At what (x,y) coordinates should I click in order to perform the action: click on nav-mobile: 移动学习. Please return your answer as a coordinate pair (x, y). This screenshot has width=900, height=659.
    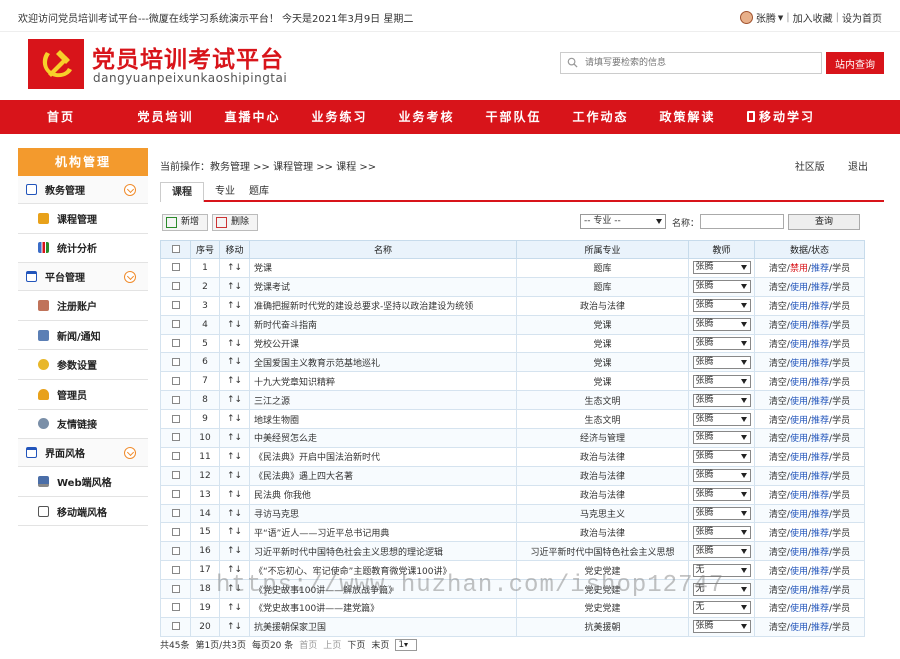
    Looking at the image, I should click on (781, 117).